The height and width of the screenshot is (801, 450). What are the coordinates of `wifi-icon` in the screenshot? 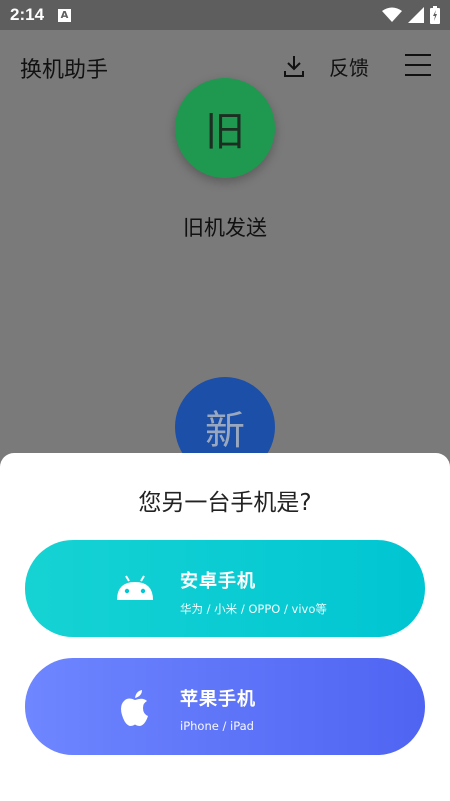 It's located at (392, 14).